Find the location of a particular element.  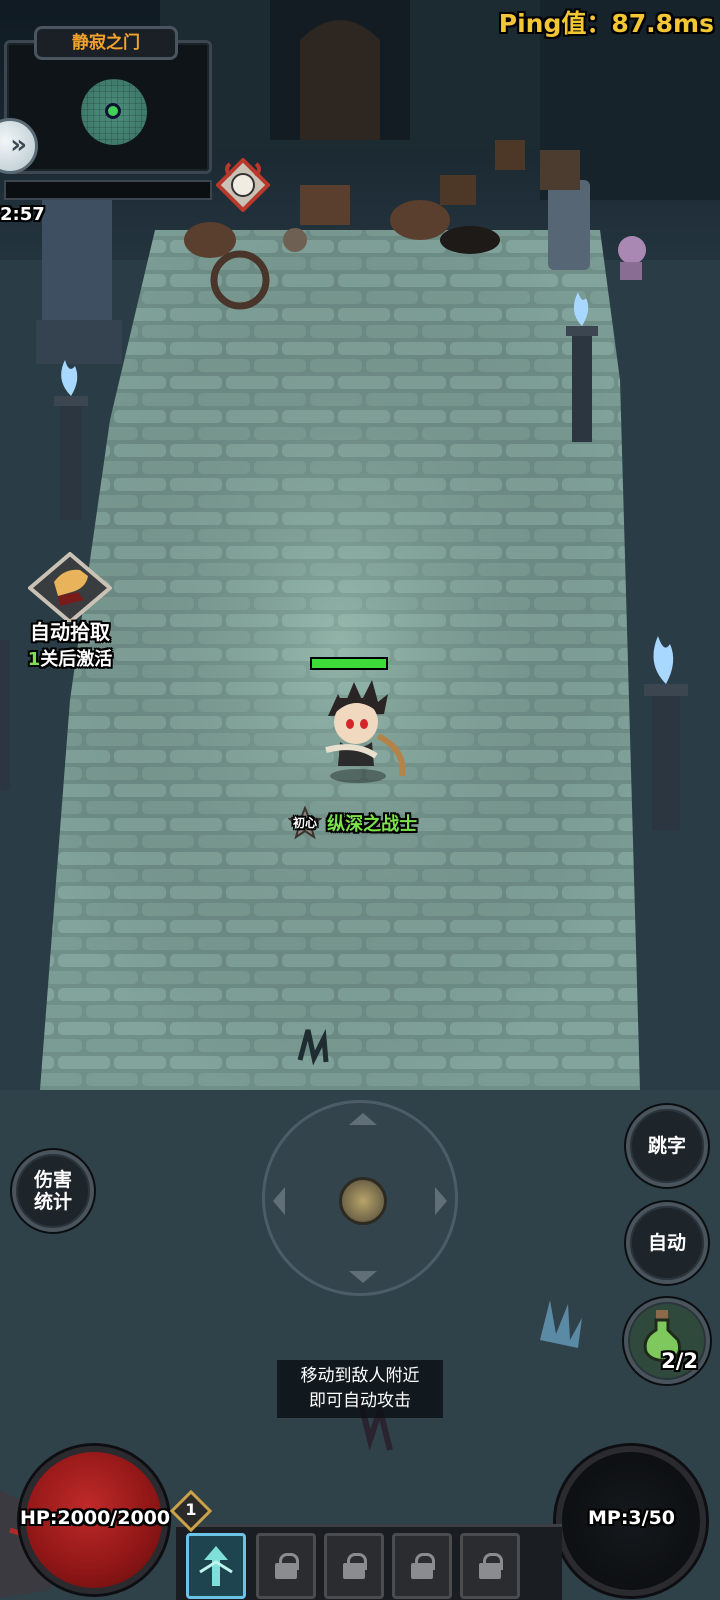

potion-count: 2/2 is located at coordinates (679, 1361).